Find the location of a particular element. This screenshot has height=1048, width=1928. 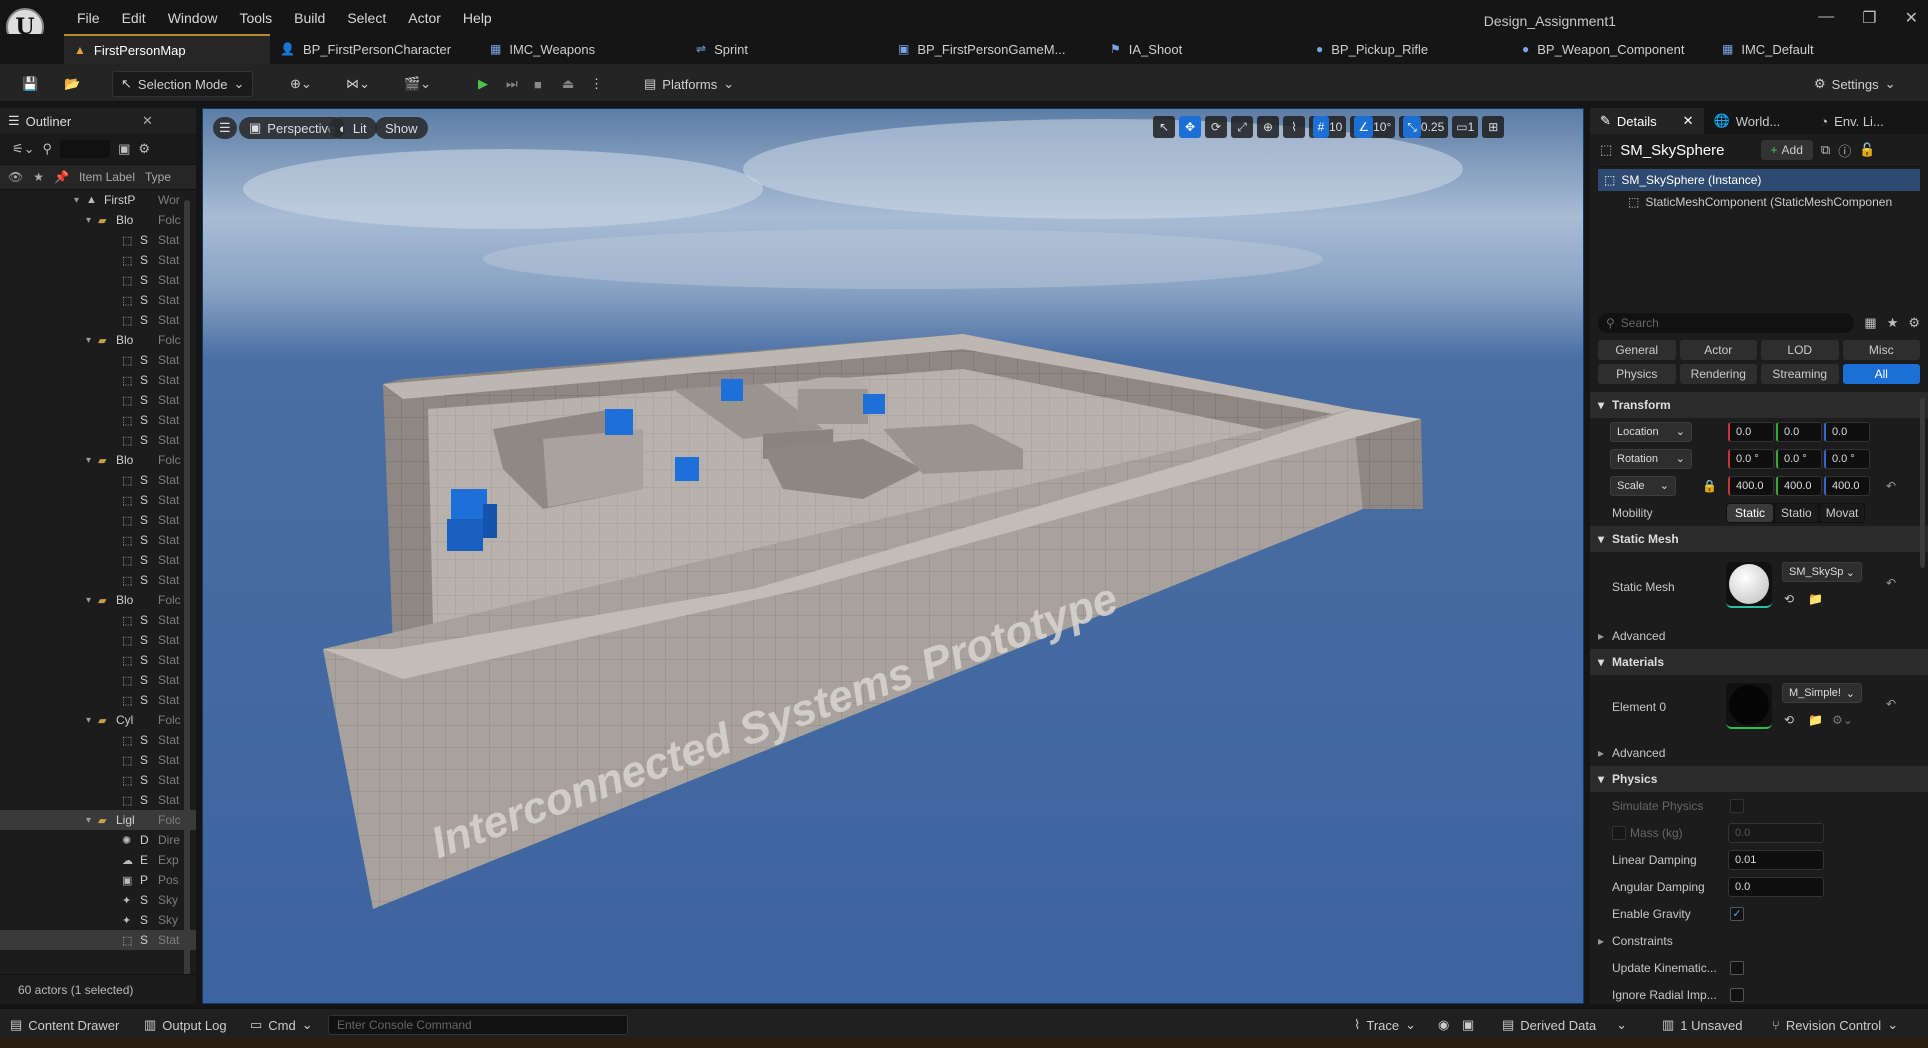

blueprint-menu-icon: ⋈⌄ is located at coordinates (358, 84).